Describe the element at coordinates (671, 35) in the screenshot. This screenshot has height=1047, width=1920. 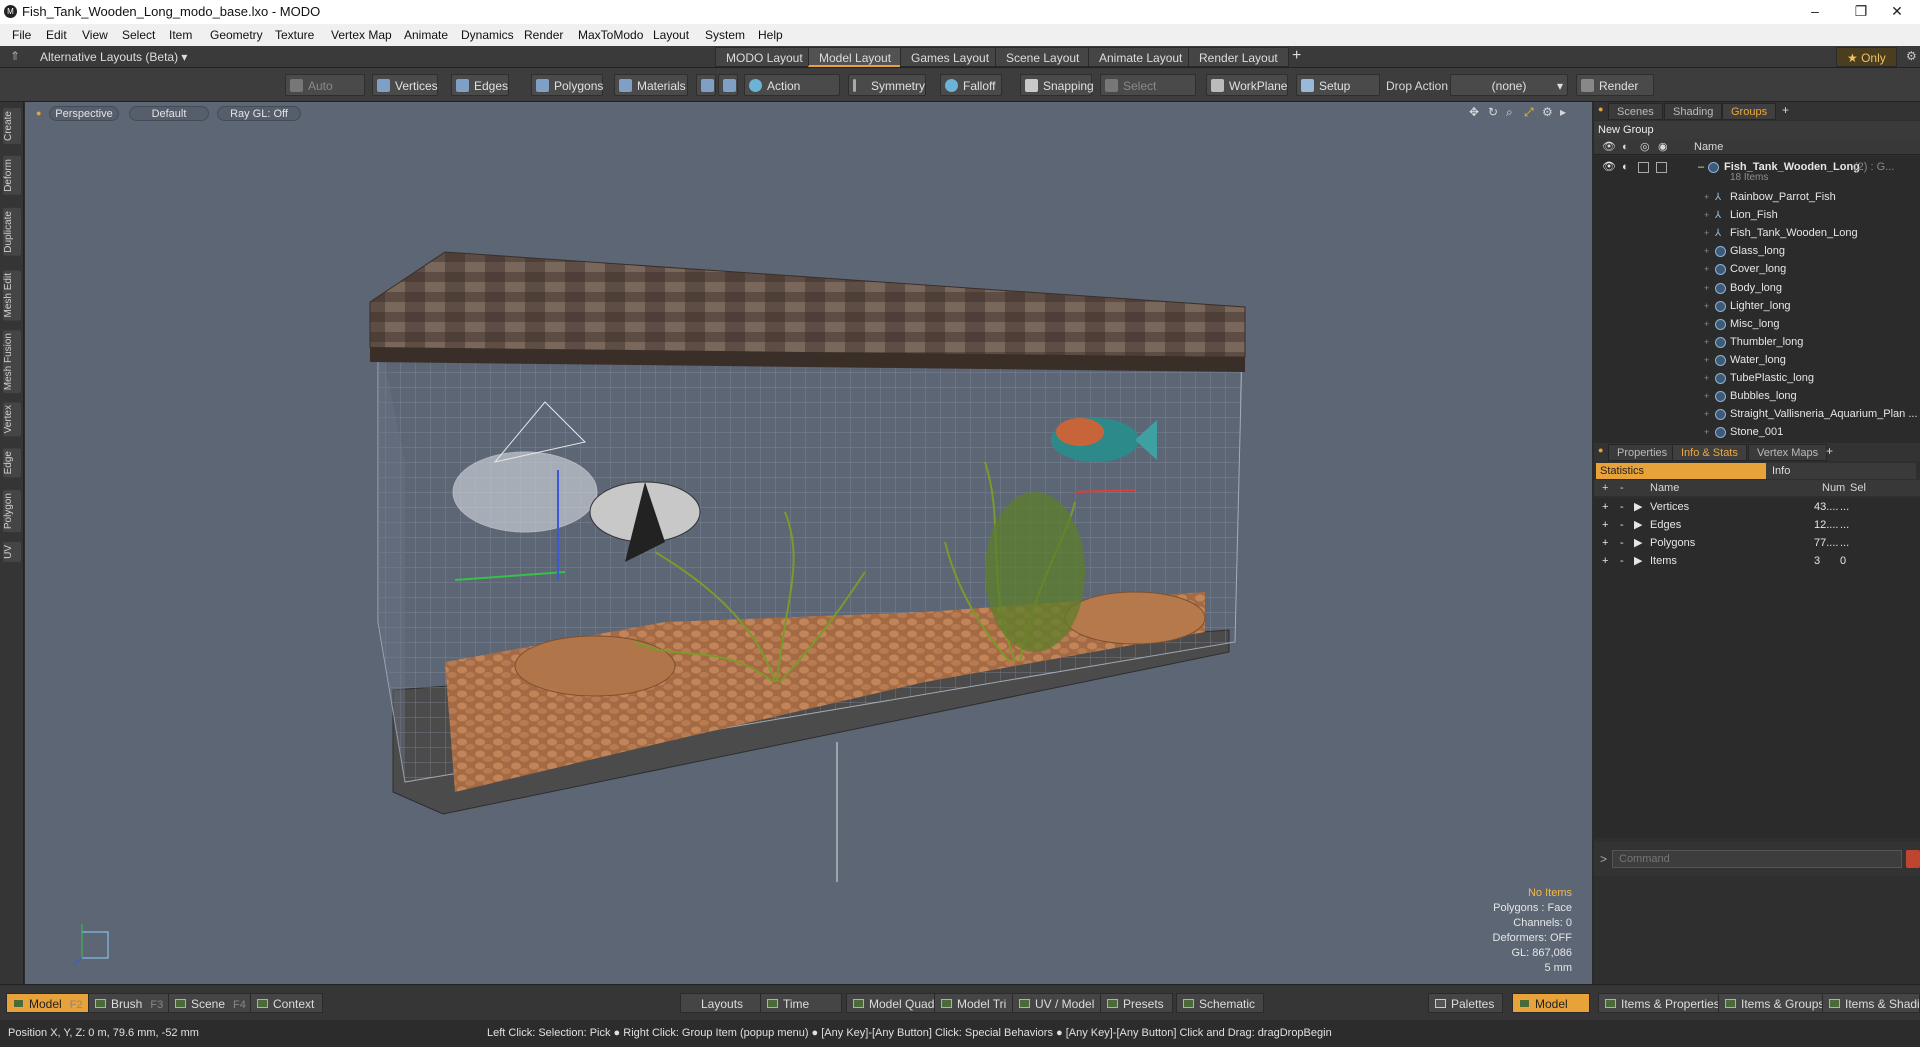
I see `menu-layout: Layout` at that location.